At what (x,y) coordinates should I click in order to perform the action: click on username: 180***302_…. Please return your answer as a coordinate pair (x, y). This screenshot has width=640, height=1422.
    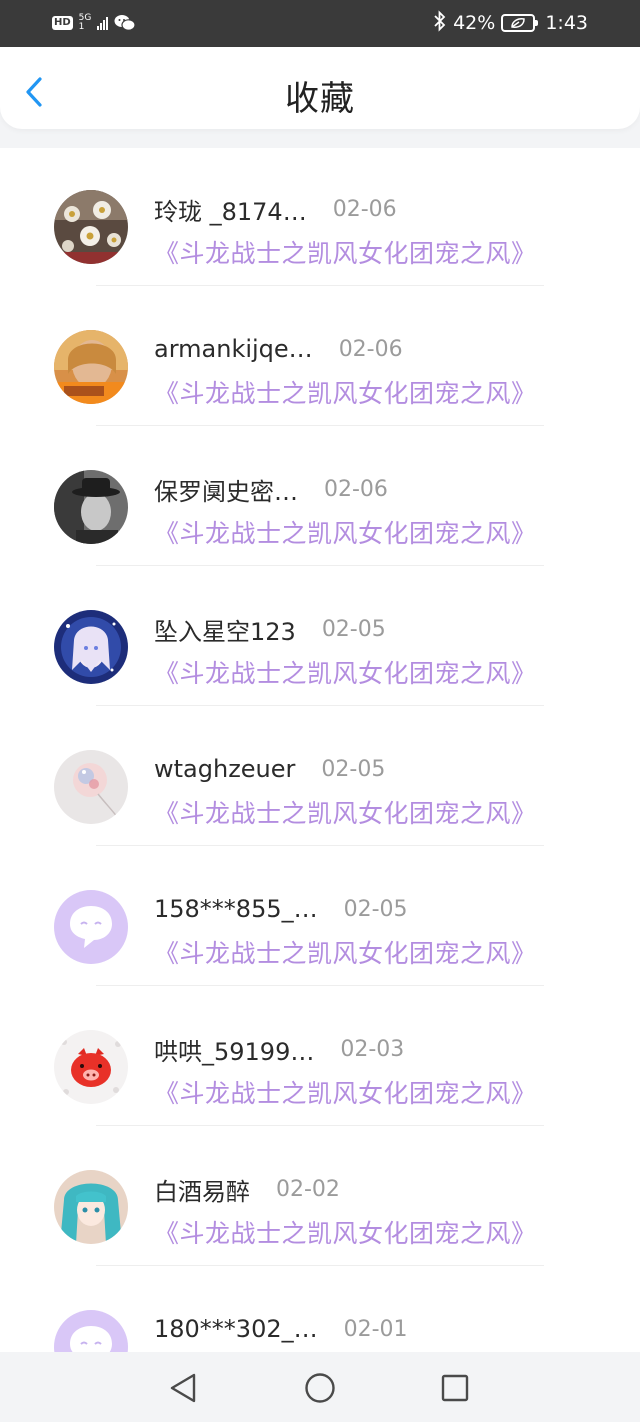
    Looking at the image, I should click on (236, 1329).